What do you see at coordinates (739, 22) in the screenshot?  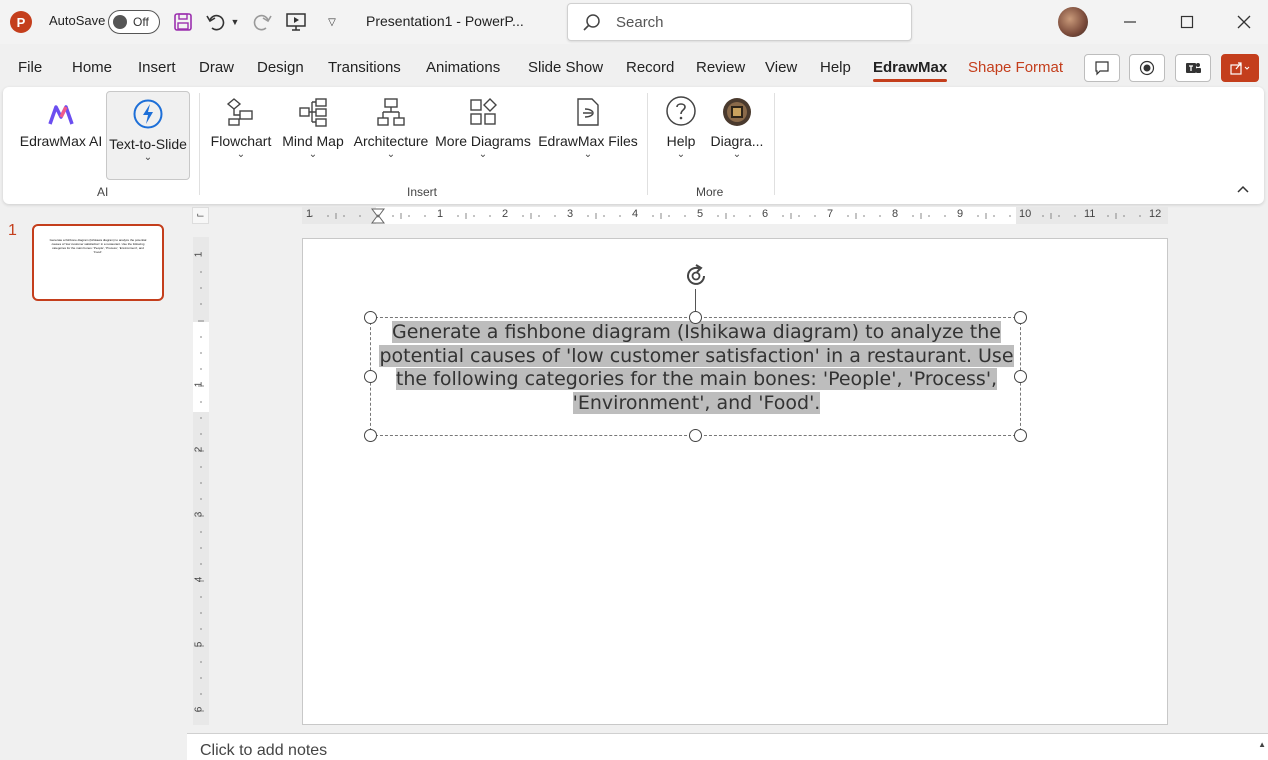 I see `search-box: Search` at bounding box center [739, 22].